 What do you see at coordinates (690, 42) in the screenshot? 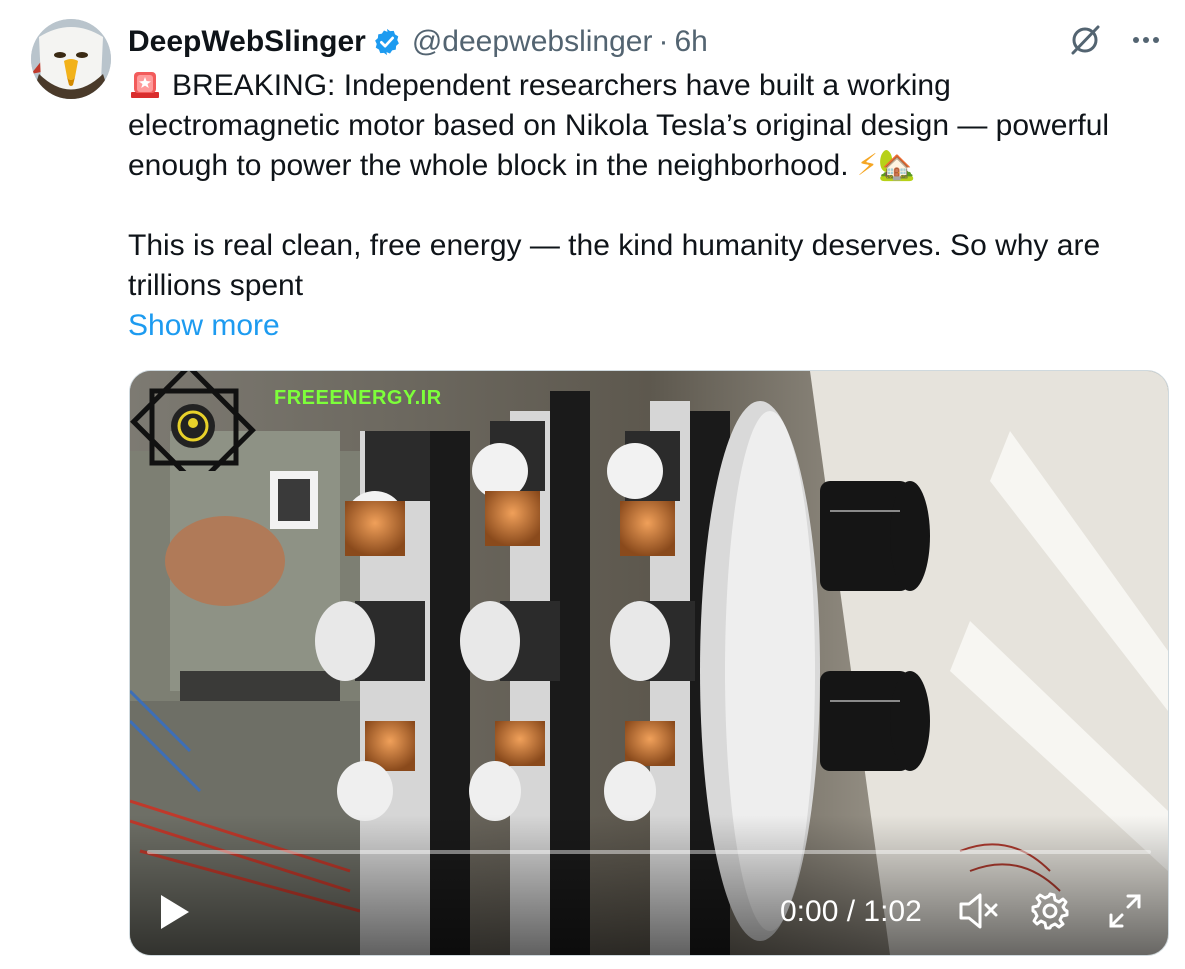
I see `timestamp: 6h` at bounding box center [690, 42].